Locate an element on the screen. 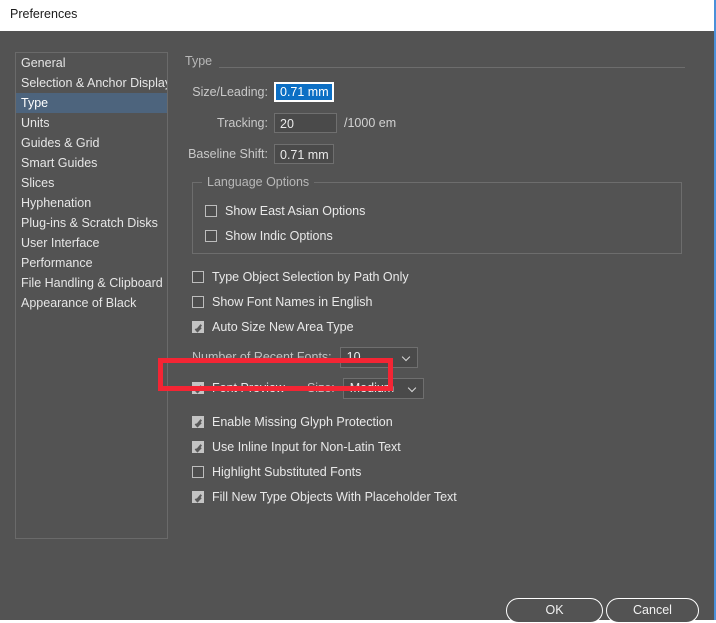 This screenshot has width=716, height=623. checkbox-row-show-font-names-in-english: Show Font Names in English is located at coordinates (438, 302).